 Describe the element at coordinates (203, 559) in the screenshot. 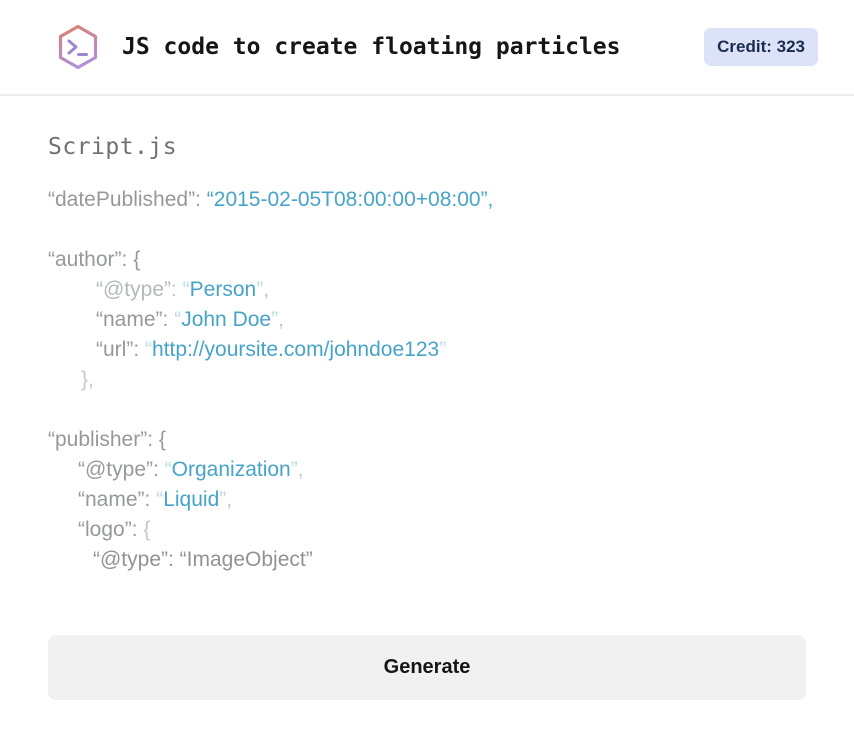

I see `code-segment: “@type”: “ImageObject”` at that location.